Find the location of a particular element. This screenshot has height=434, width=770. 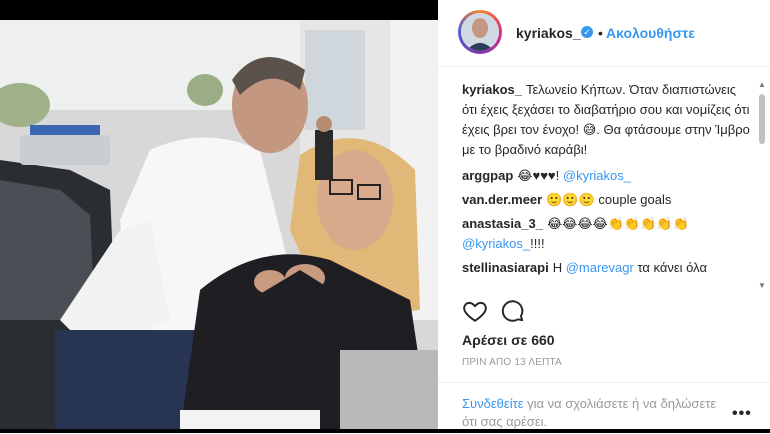

follow-button: Ακολουθήστε is located at coordinates (650, 33).